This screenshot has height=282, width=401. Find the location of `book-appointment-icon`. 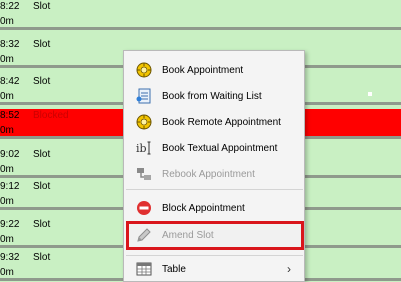

book-appointment-icon is located at coordinates (144, 70).